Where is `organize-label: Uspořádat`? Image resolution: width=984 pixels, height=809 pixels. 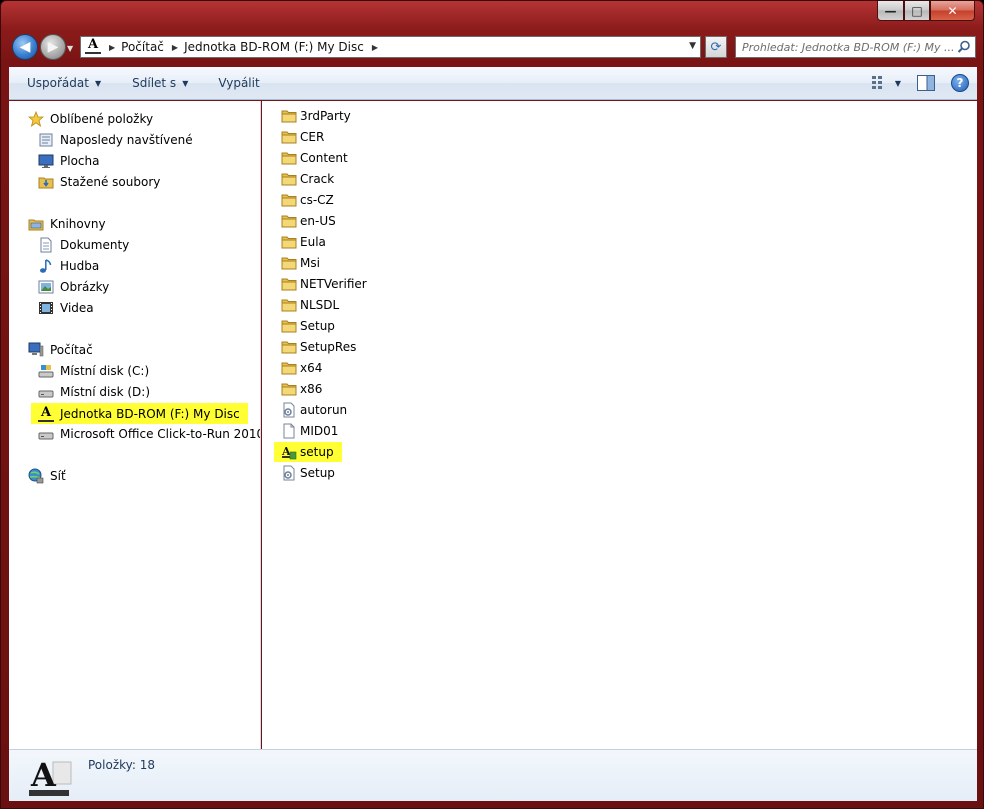 organize-label: Uspořádat is located at coordinates (58, 83).